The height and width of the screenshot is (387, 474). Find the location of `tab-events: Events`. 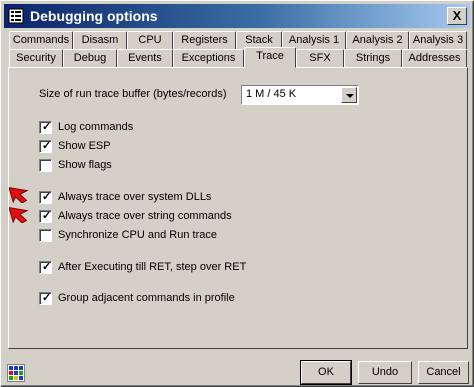

tab-events: Events is located at coordinates (145, 58).